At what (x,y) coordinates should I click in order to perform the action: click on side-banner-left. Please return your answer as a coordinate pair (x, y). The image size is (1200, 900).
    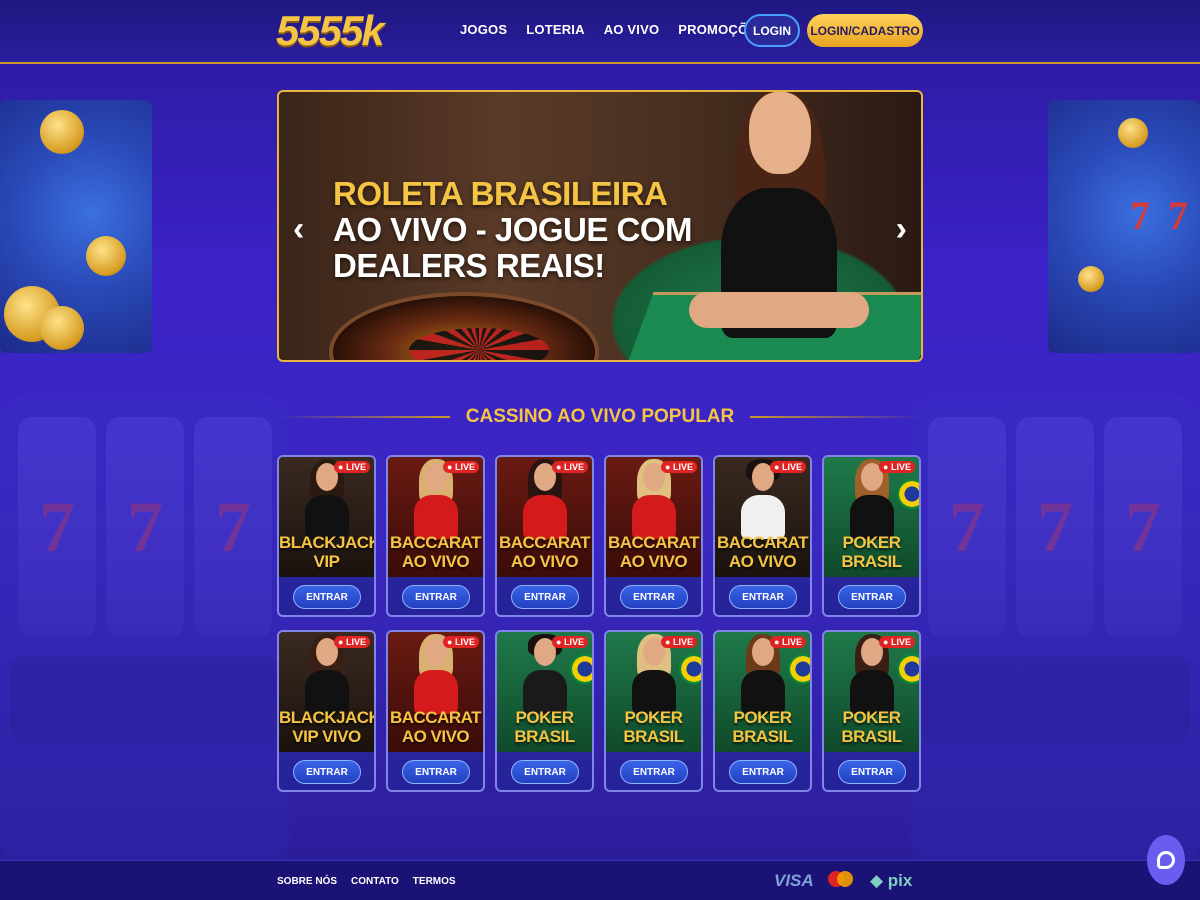
    Looking at the image, I should click on (76, 226).